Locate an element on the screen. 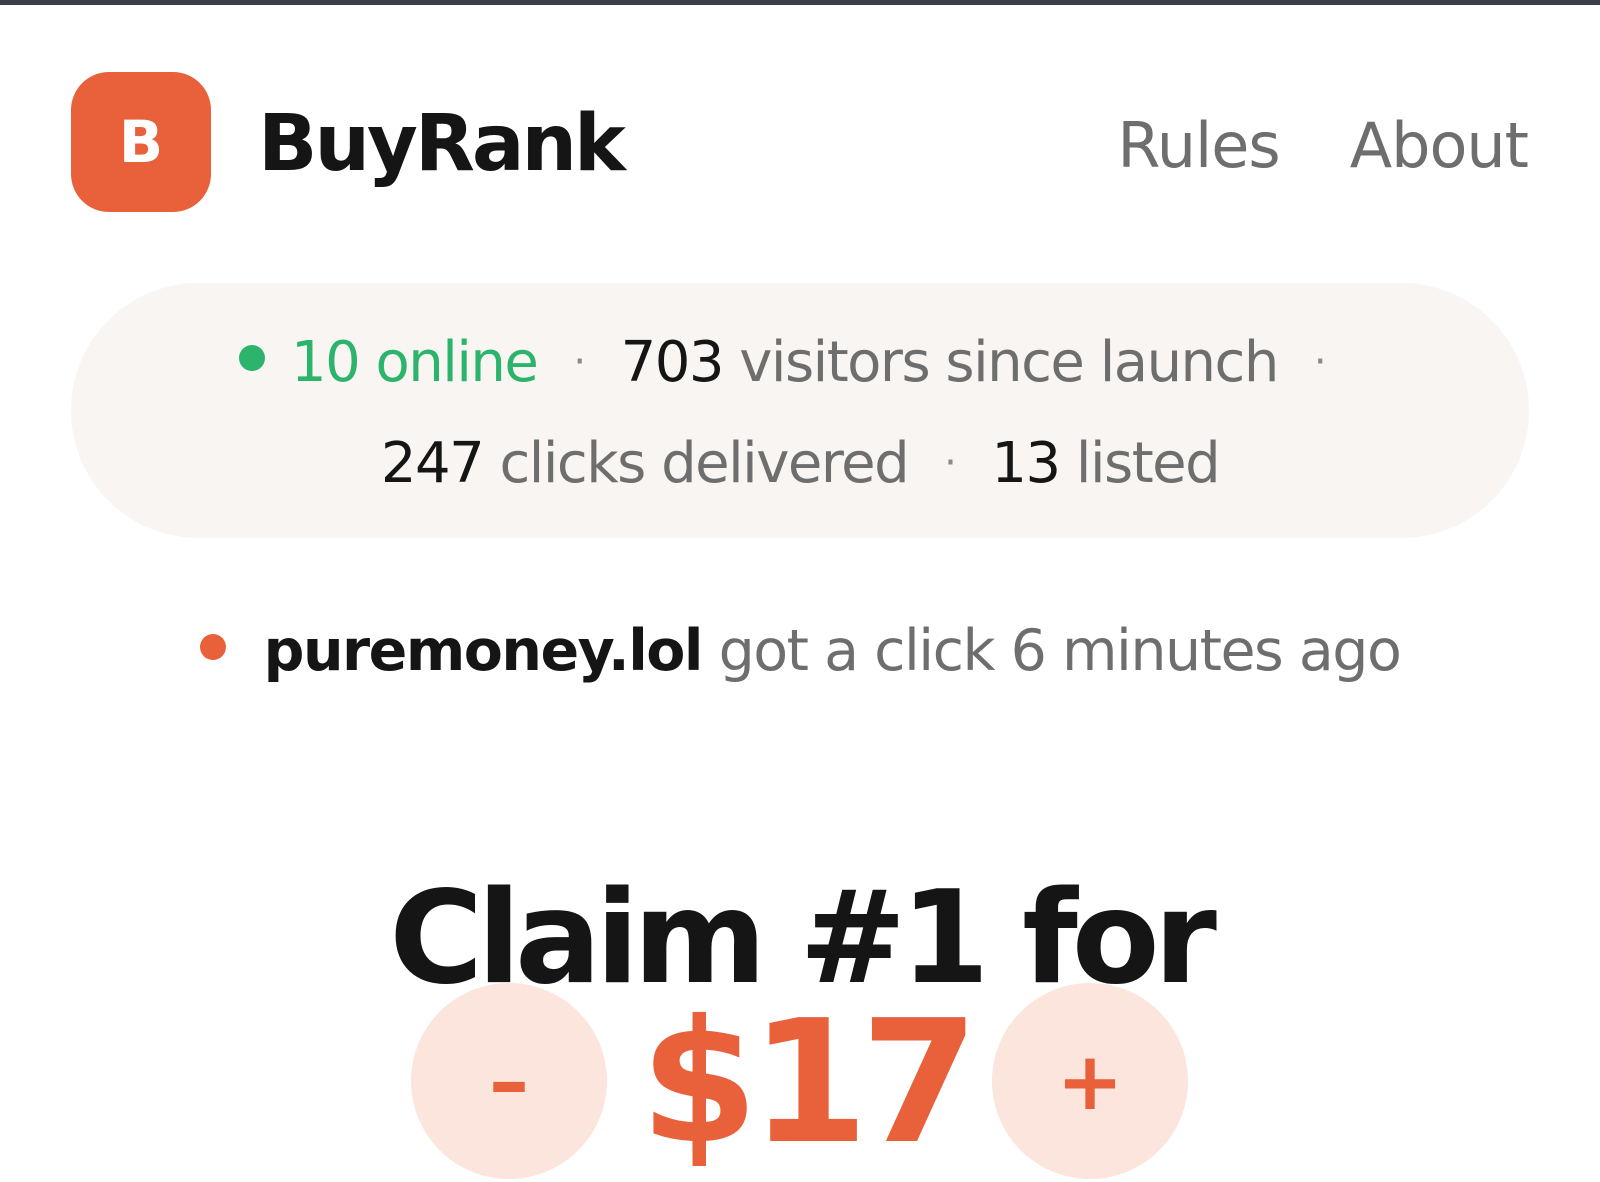  plus-icon: + is located at coordinates (1090, 1081).